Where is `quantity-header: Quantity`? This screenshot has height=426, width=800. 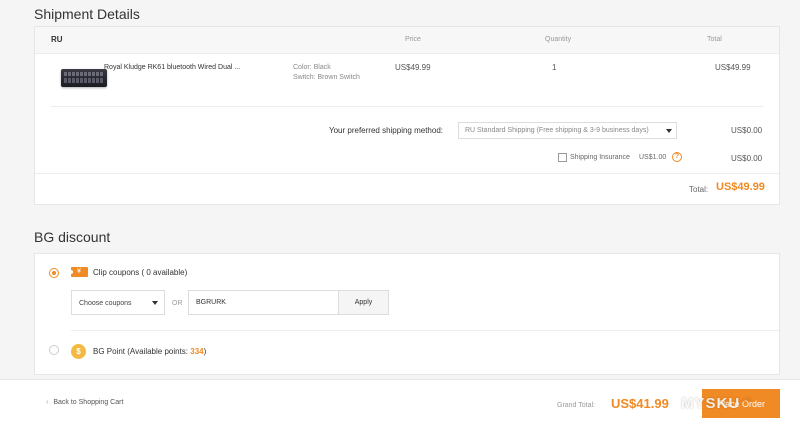 quantity-header: Quantity is located at coordinates (558, 39).